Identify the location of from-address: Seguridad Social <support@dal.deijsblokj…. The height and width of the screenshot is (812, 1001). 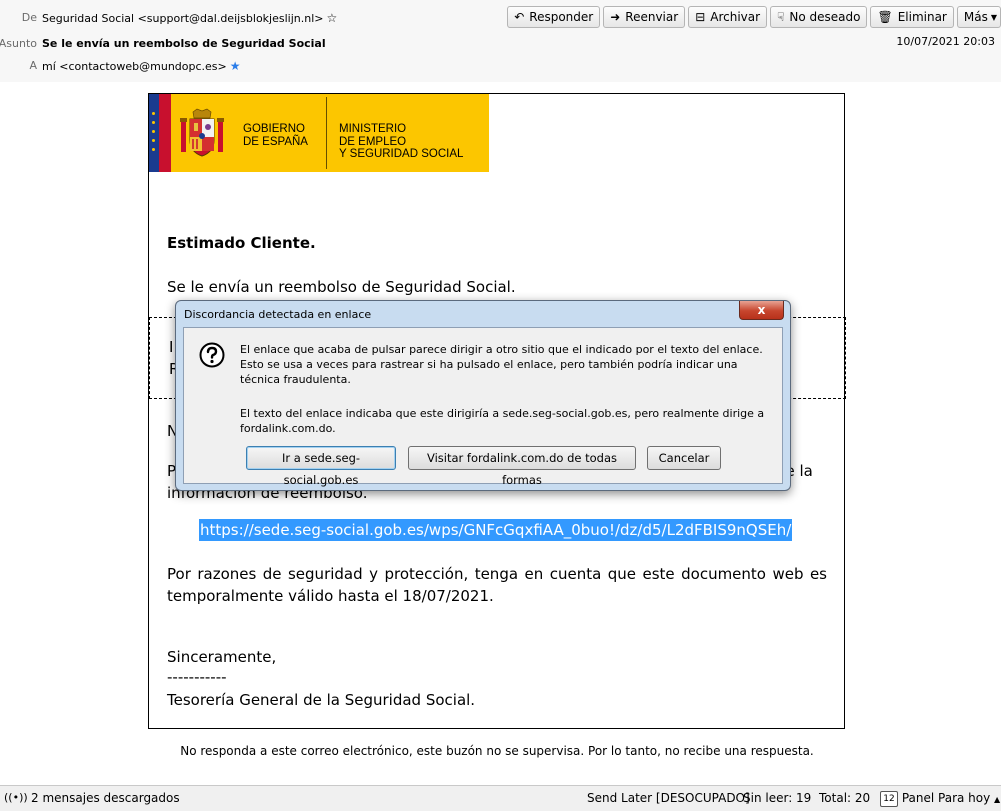
(189, 18).